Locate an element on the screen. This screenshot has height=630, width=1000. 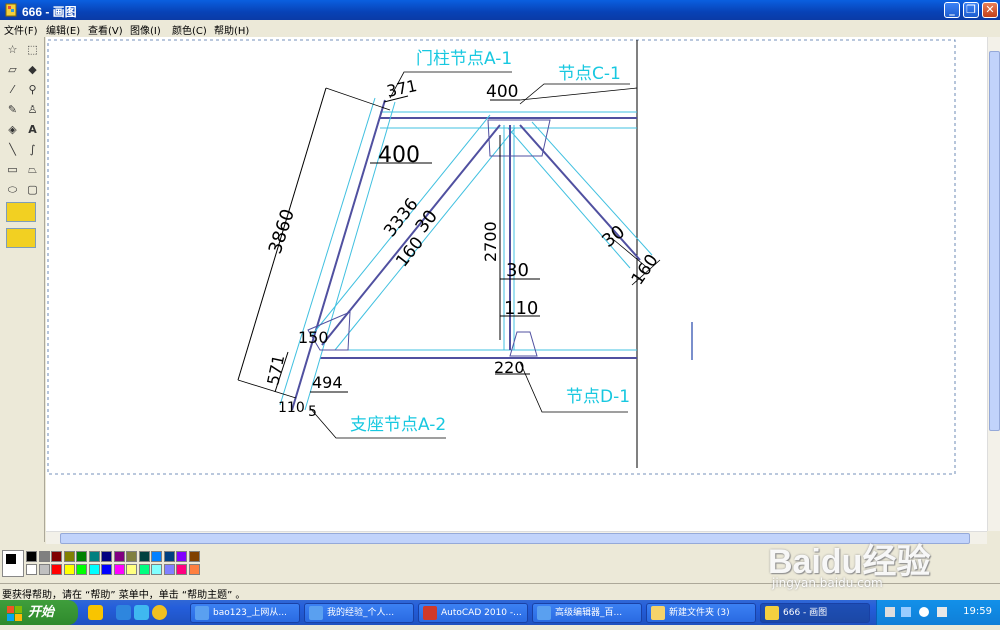
free-select-icon: ☆ is located at coordinates (12, 49).